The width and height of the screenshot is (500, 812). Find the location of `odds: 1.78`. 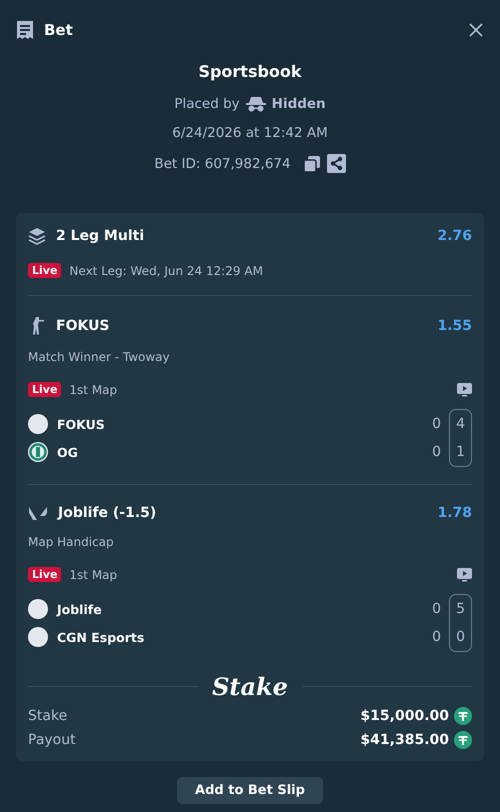

odds: 1.78 is located at coordinates (454, 513).